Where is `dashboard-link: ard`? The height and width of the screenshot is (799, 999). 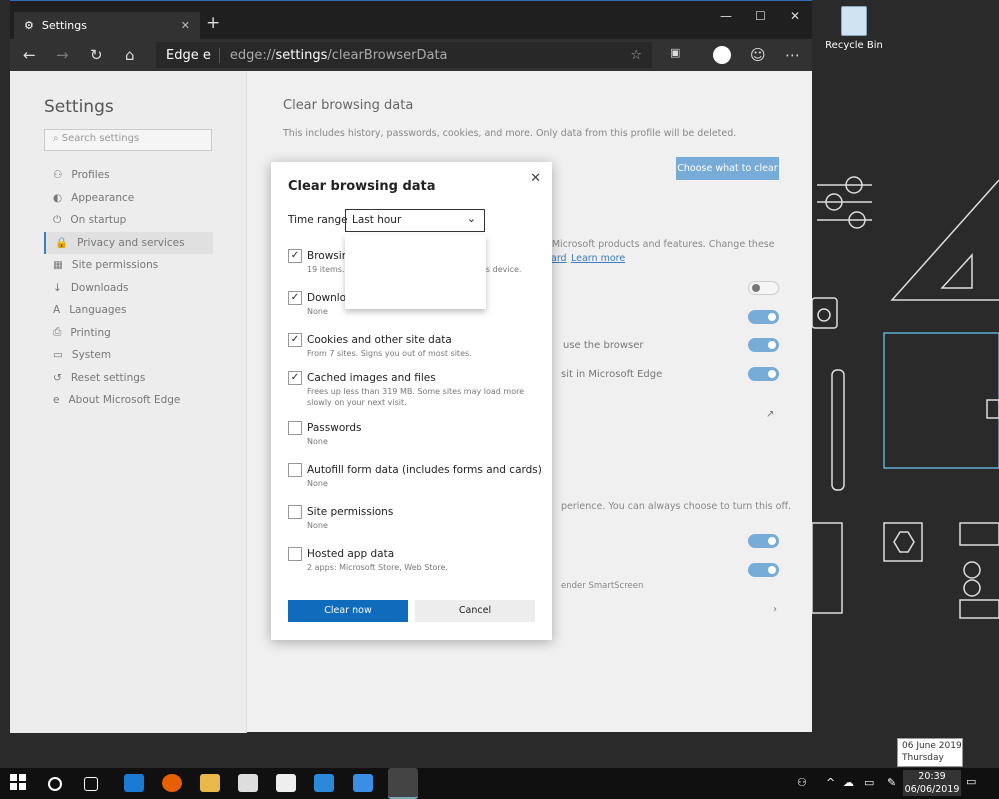 dashboard-link: ard is located at coordinates (559, 258).